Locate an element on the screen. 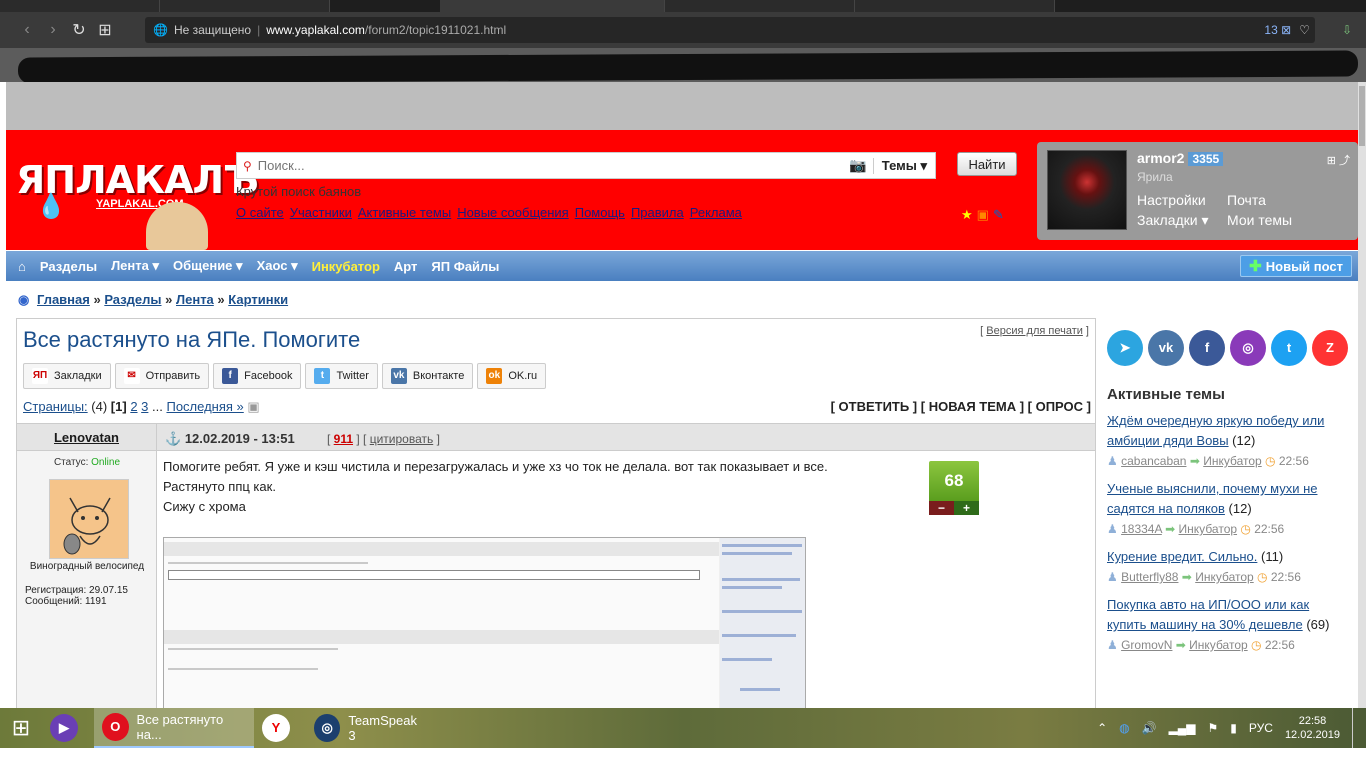 Image resolution: width=1366 pixels, height=768 pixels. vk-icon: vk is located at coordinates (1166, 348).